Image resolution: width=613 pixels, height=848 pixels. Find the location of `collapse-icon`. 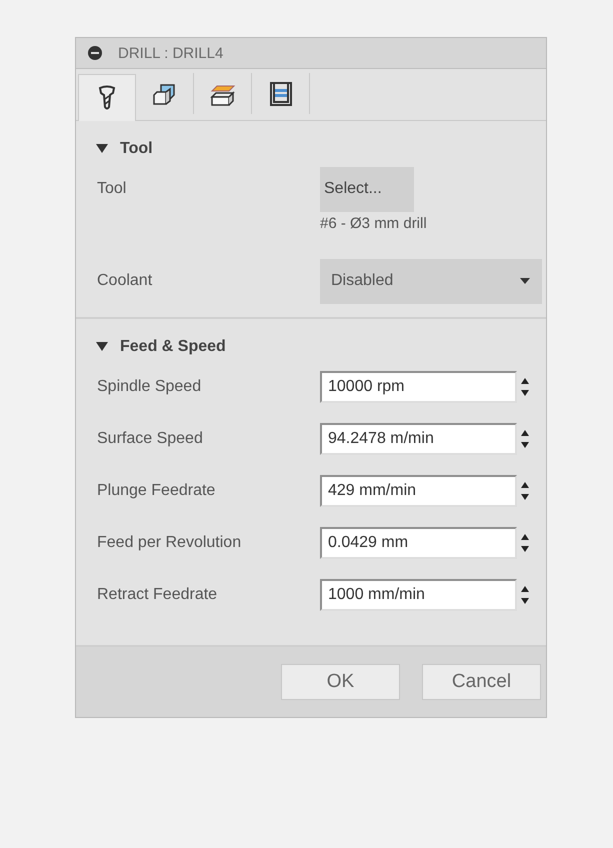

collapse-icon is located at coordinates (95, 53).